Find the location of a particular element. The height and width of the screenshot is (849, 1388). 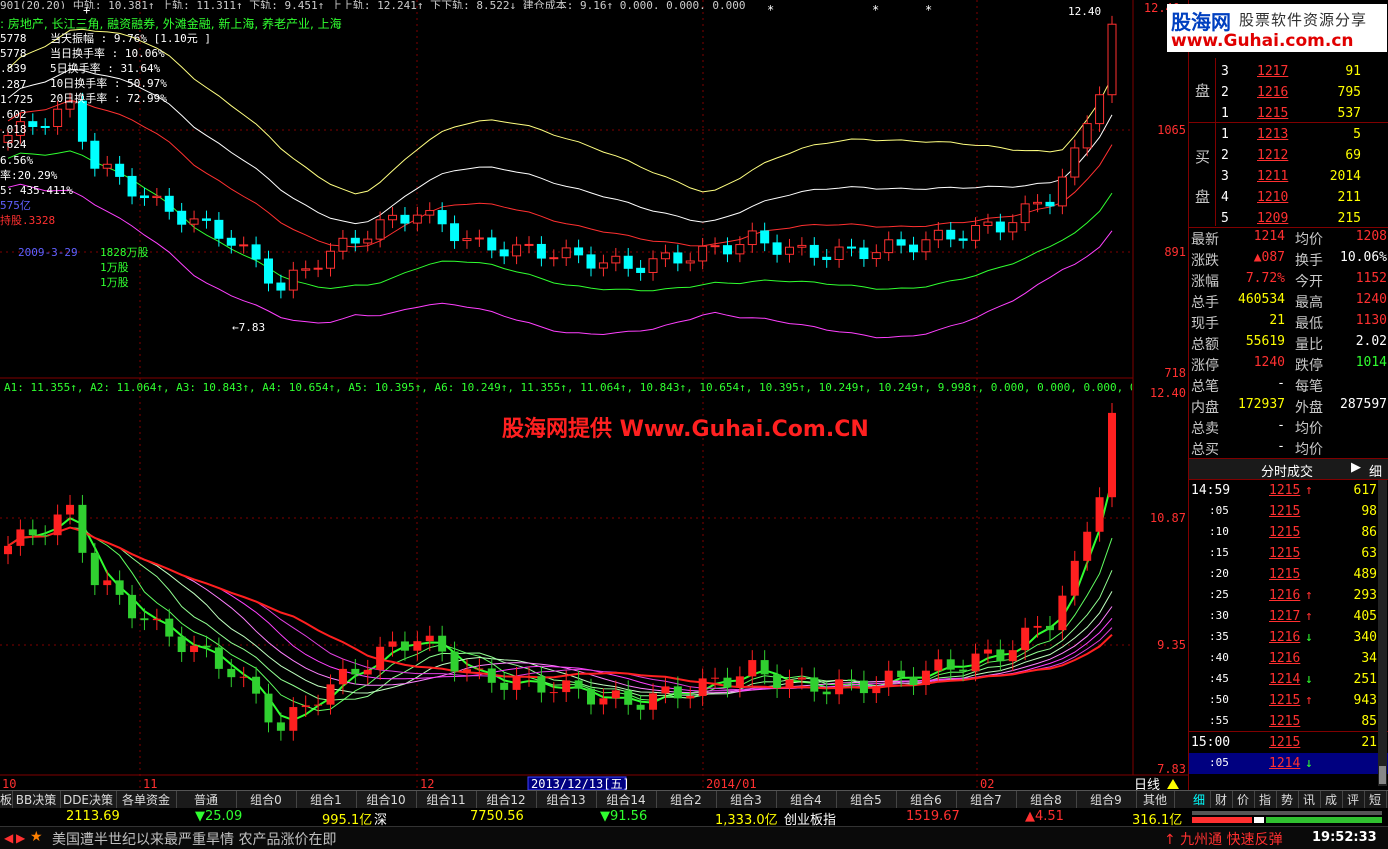

tick-row: :45 1214 ↓ 251 is located at coordinates (1288, 679).